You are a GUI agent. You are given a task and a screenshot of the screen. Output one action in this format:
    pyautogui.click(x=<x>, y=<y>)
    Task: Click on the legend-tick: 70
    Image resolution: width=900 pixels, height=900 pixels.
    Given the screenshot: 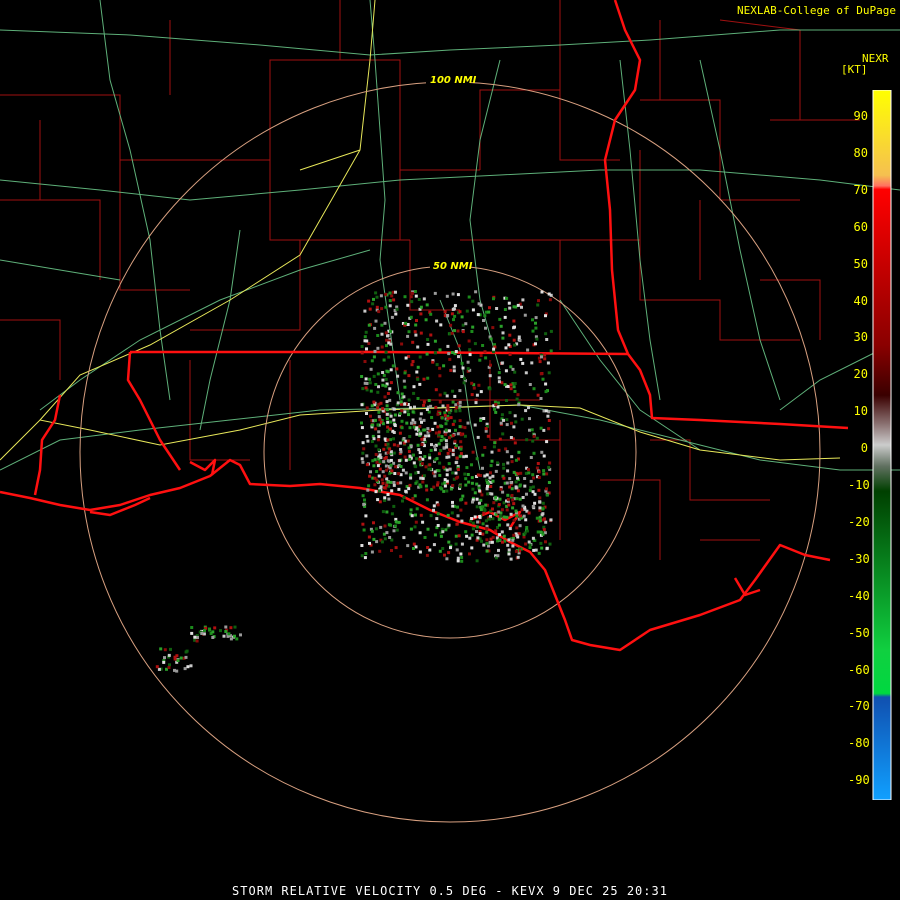 What is the action you would take?
    pyautogui.click(x=860, y=189)
    